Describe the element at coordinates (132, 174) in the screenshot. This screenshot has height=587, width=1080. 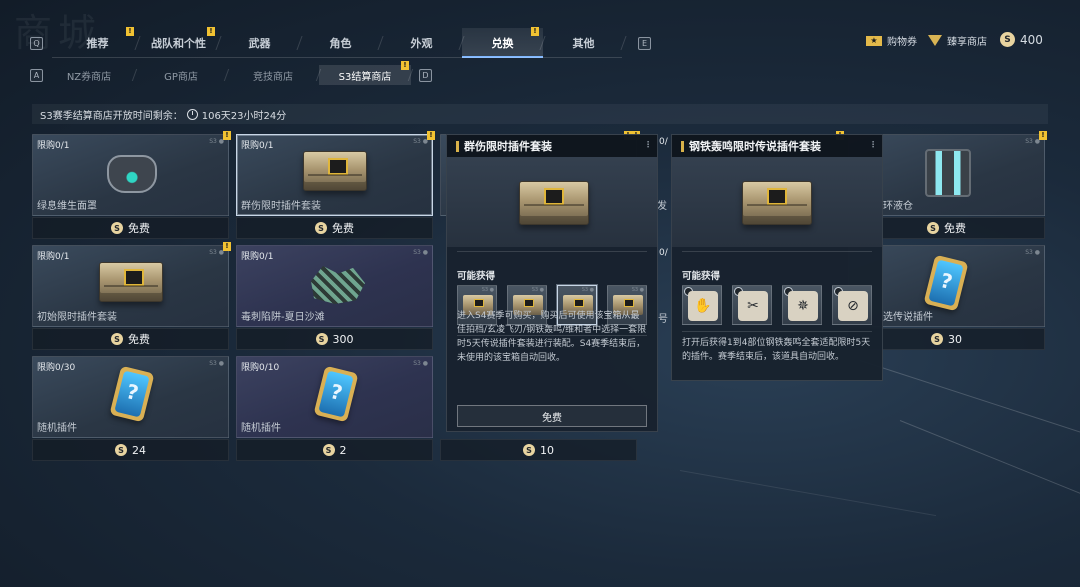
I see `mask-item-icon` at that location.